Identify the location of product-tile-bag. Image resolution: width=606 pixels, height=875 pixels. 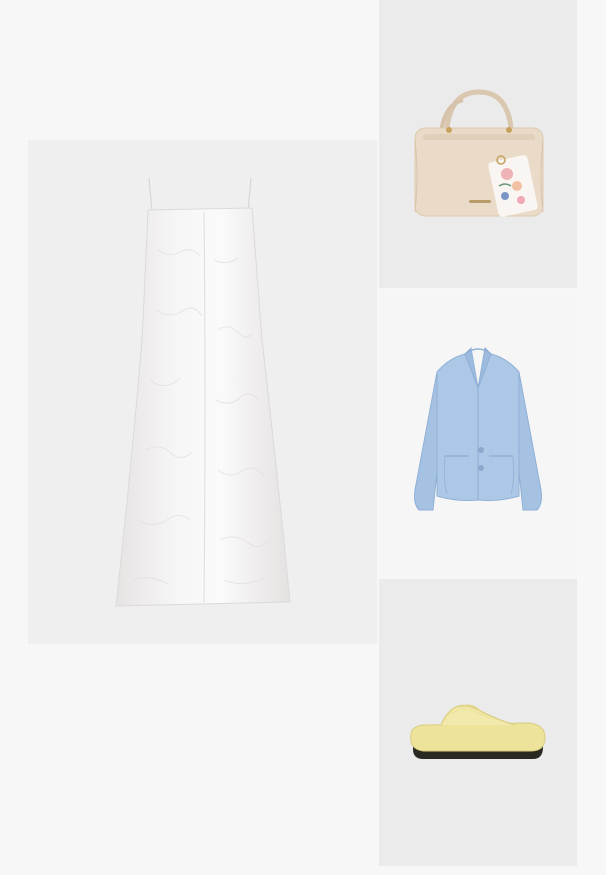
(478, 144).